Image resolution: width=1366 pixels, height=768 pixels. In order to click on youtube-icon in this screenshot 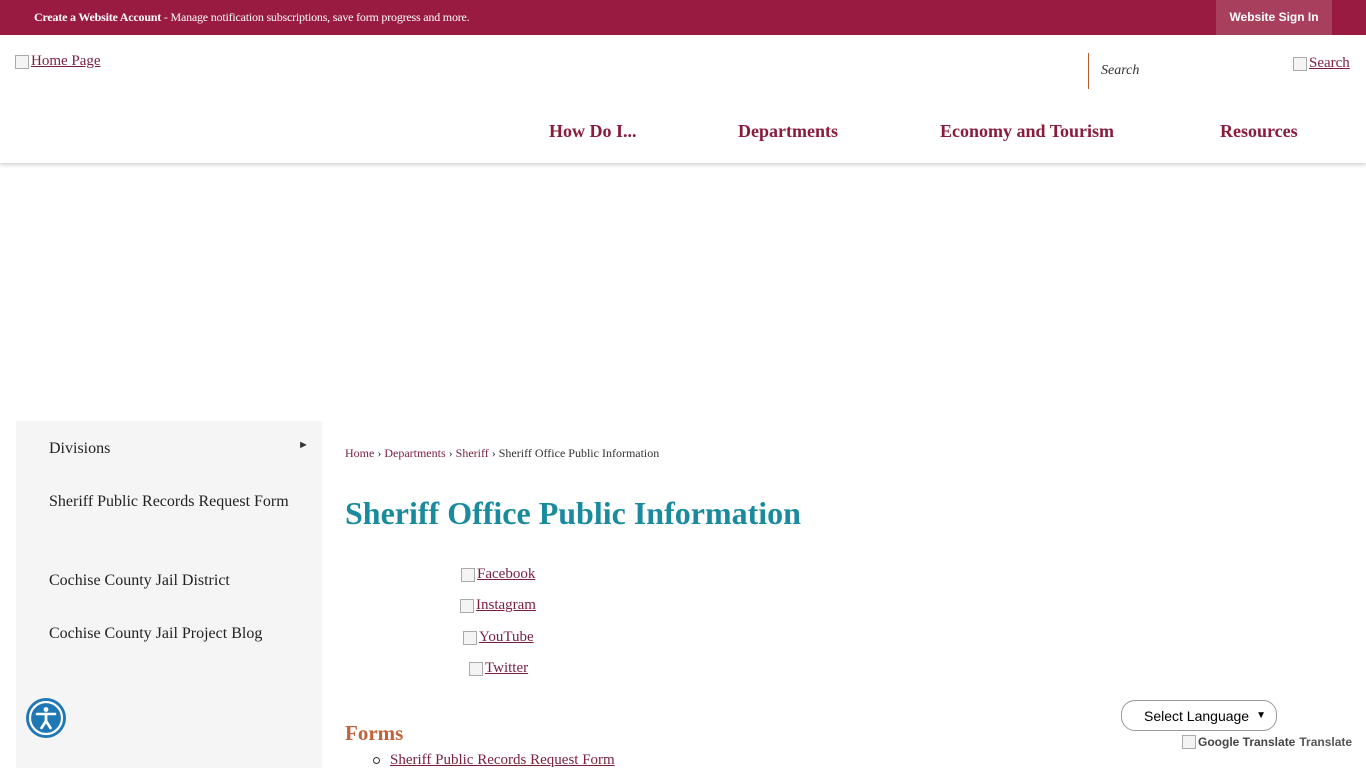, I will do `click(470, 637)`.